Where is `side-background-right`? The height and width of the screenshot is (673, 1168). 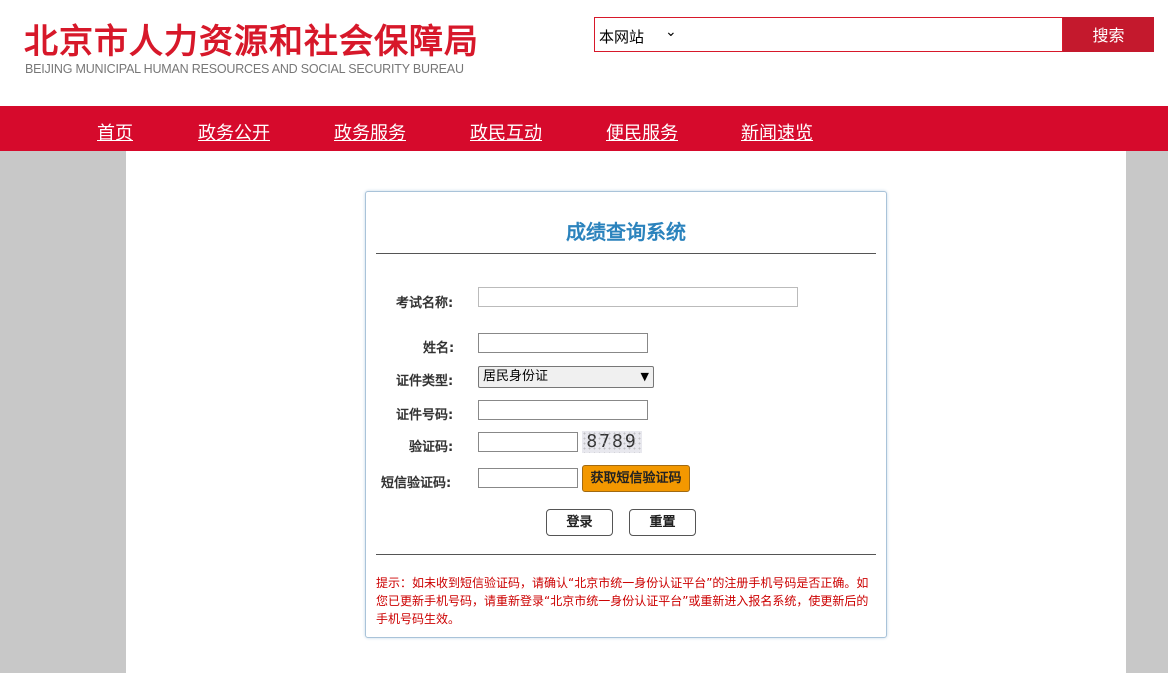 side-background-right is located at coordinates (1147, 412).